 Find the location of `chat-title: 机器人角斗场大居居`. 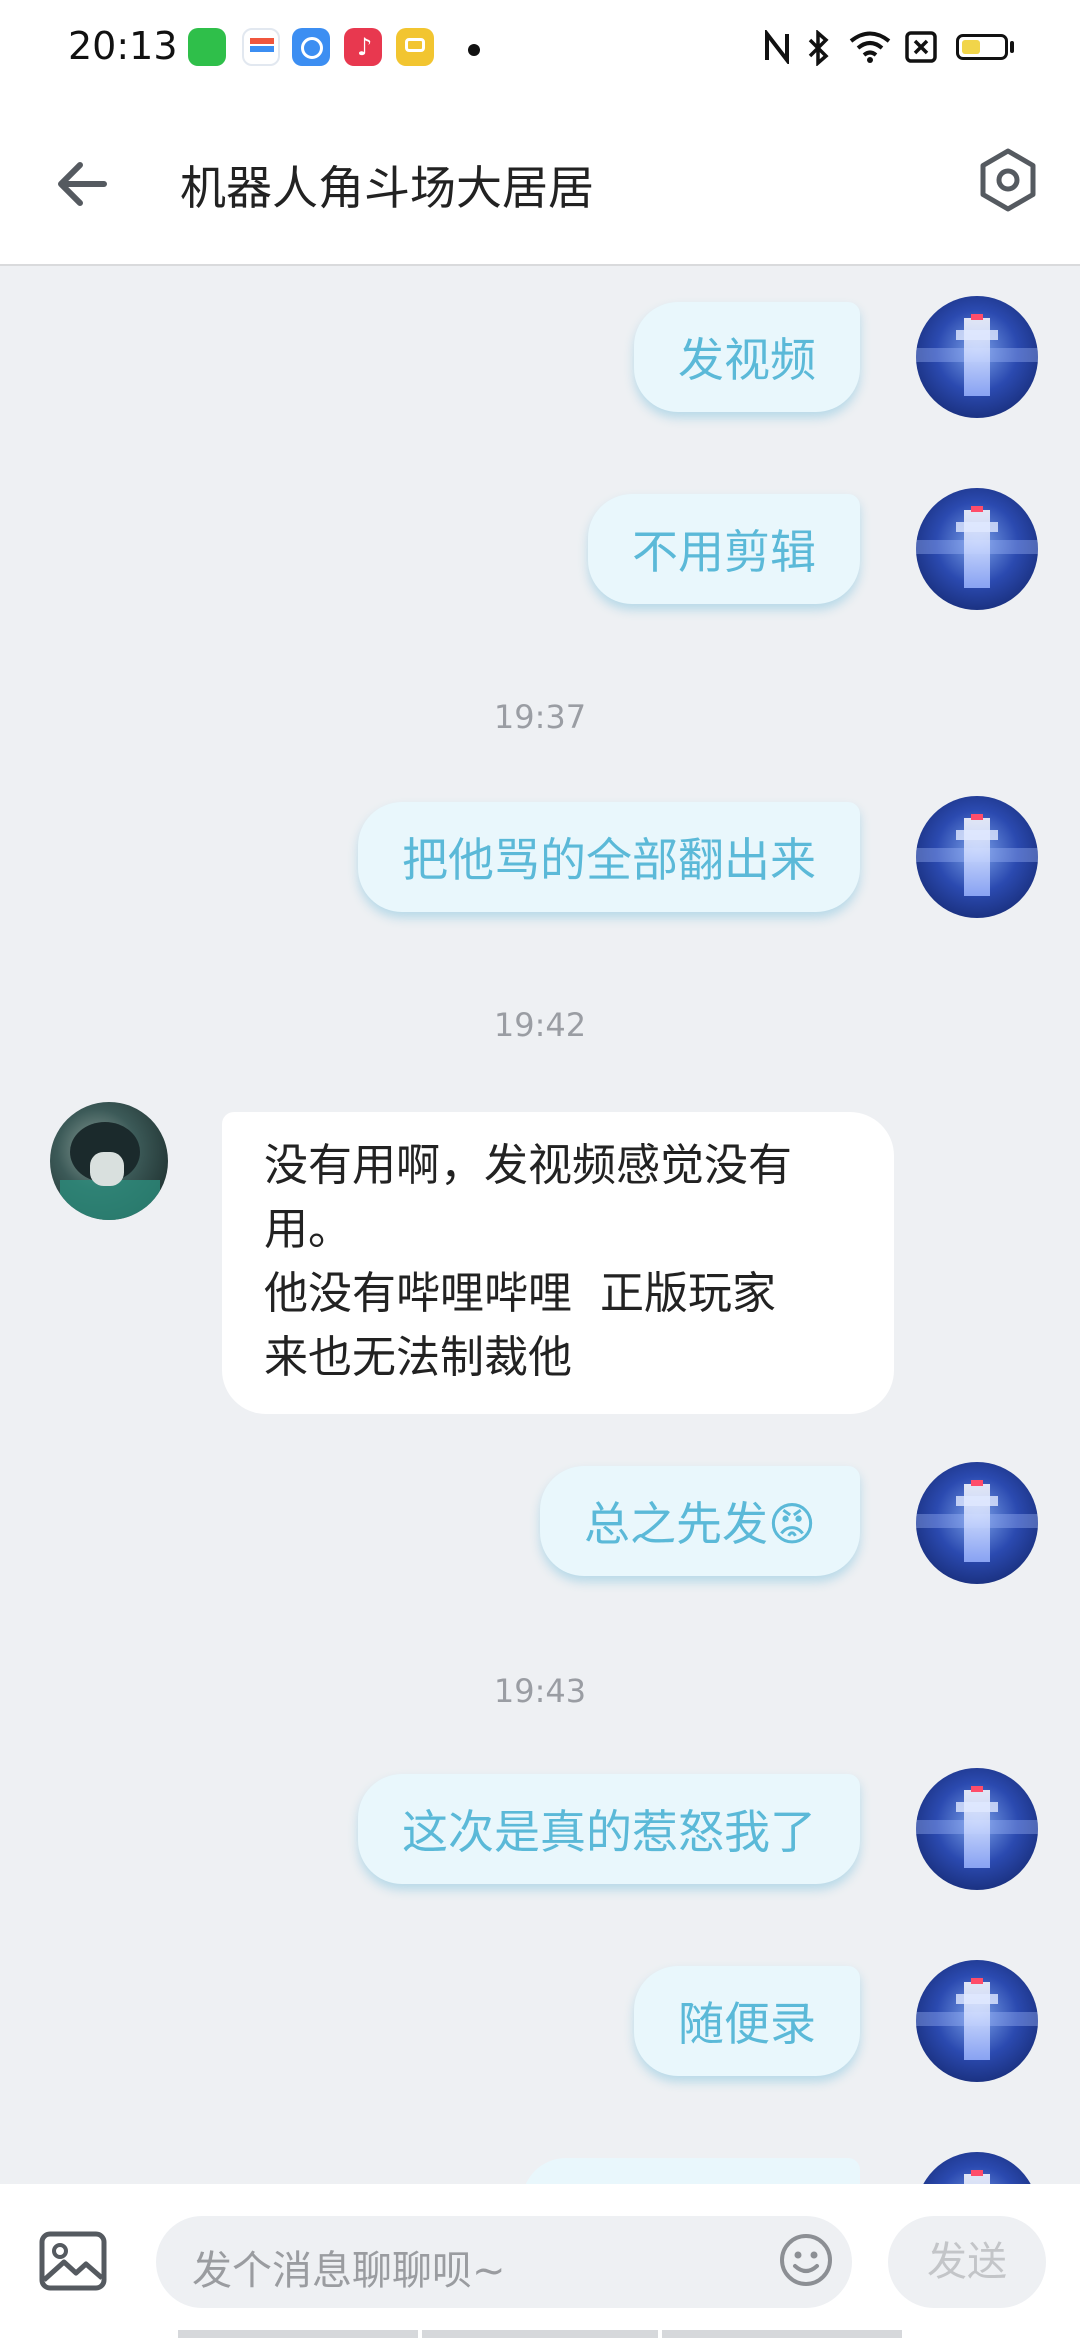

chat-title: 机器人角斗场大居居 is located at coordinates (387, 188).